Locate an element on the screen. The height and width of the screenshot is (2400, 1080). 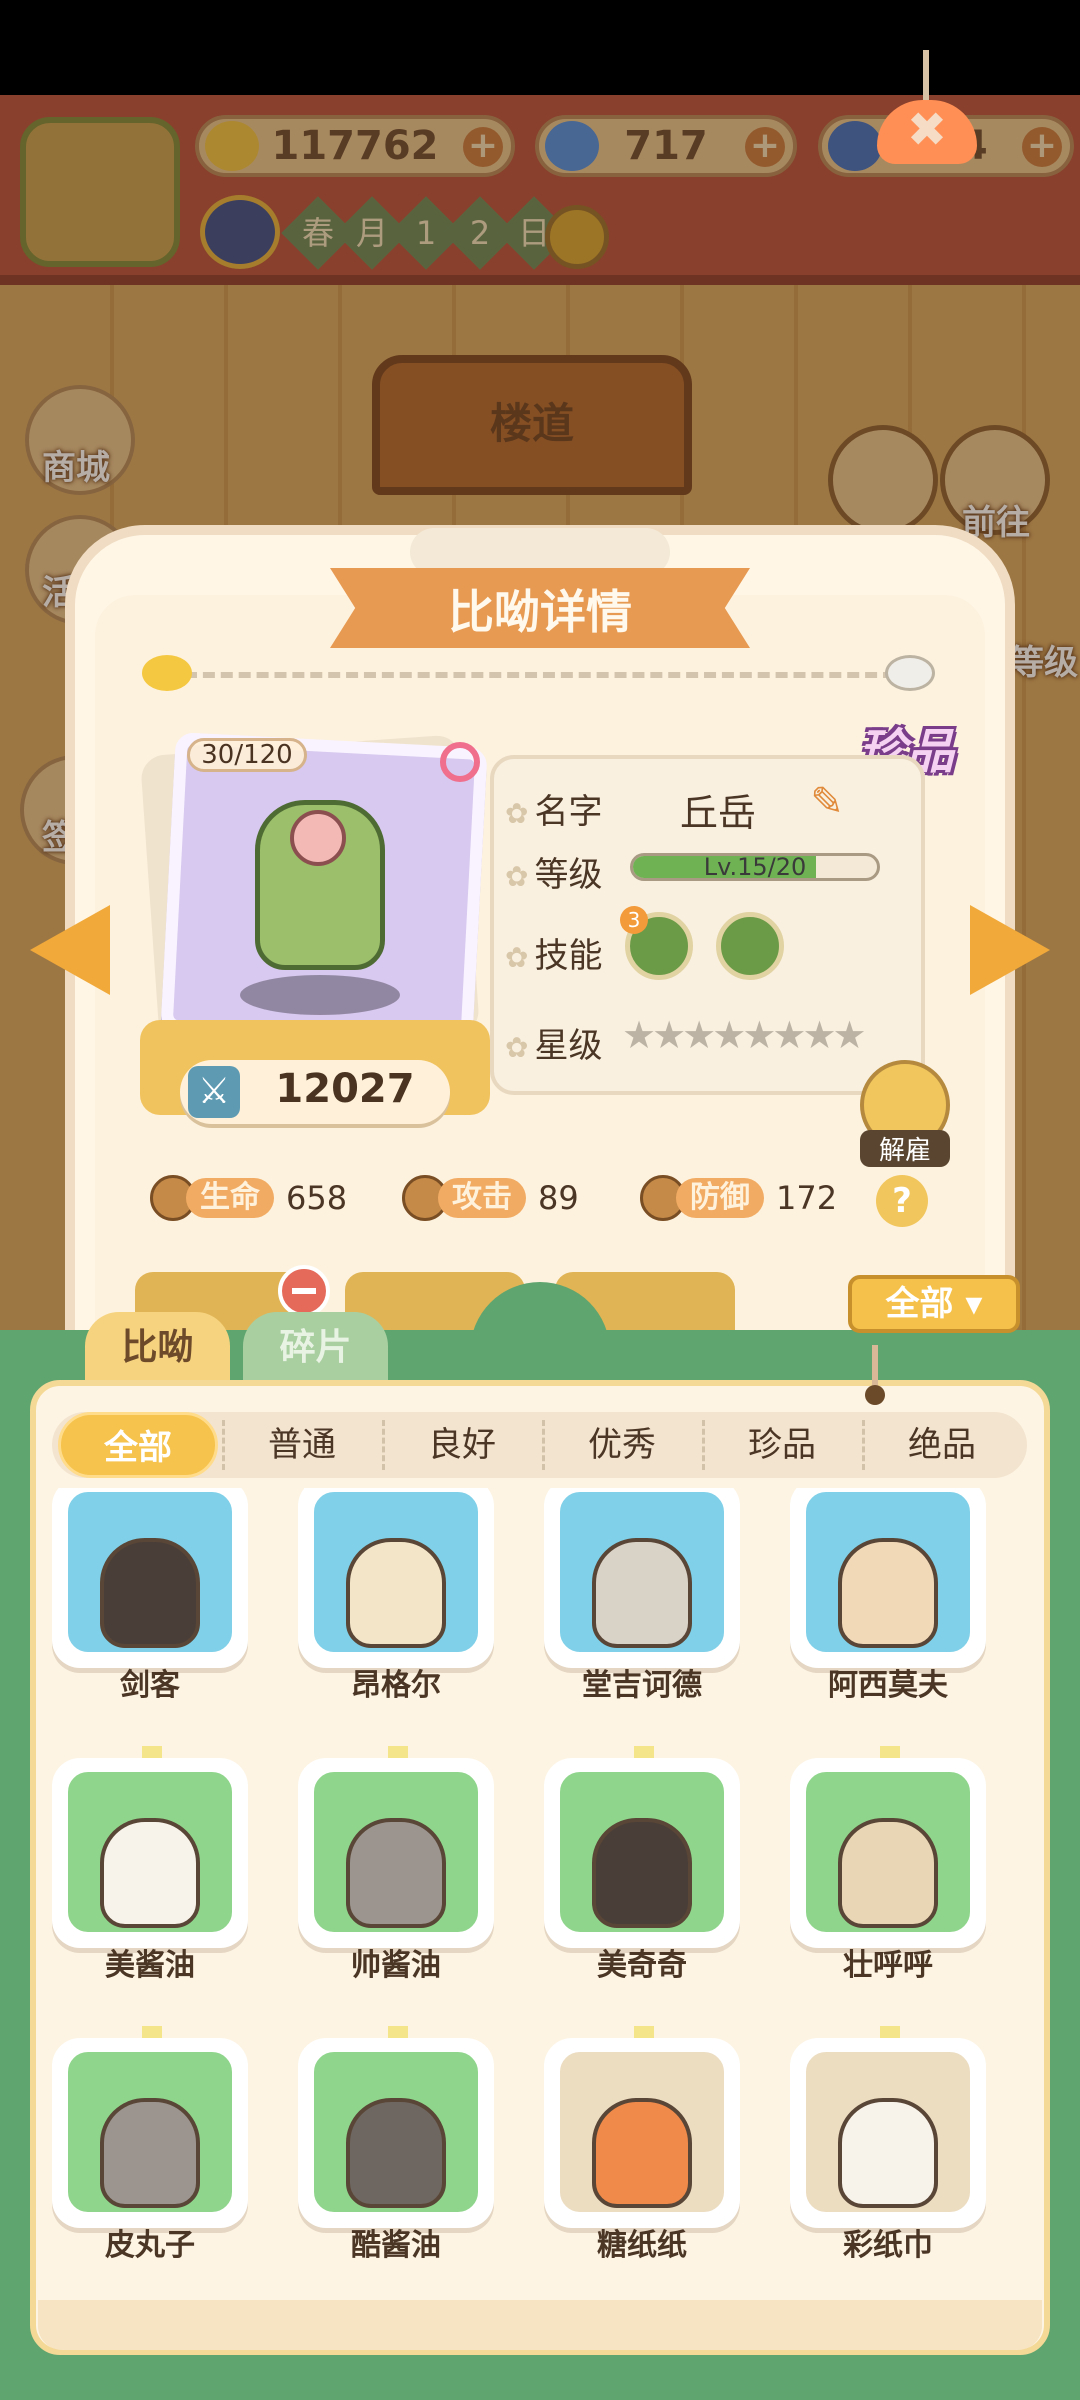
character-card-item: 皮丸子 is located at coordinates (152, 2152).